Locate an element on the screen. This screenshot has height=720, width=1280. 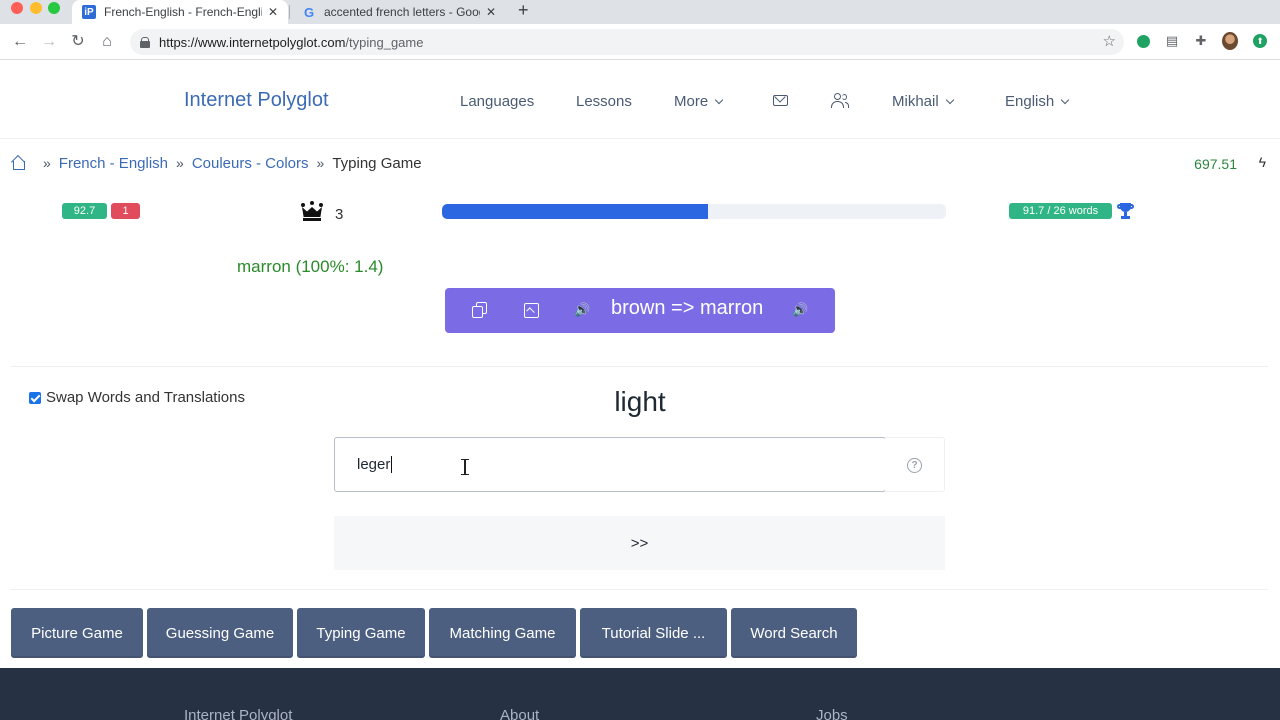
url-host: https://www.internetpolyglot.com is located at coordinates (252, 42).